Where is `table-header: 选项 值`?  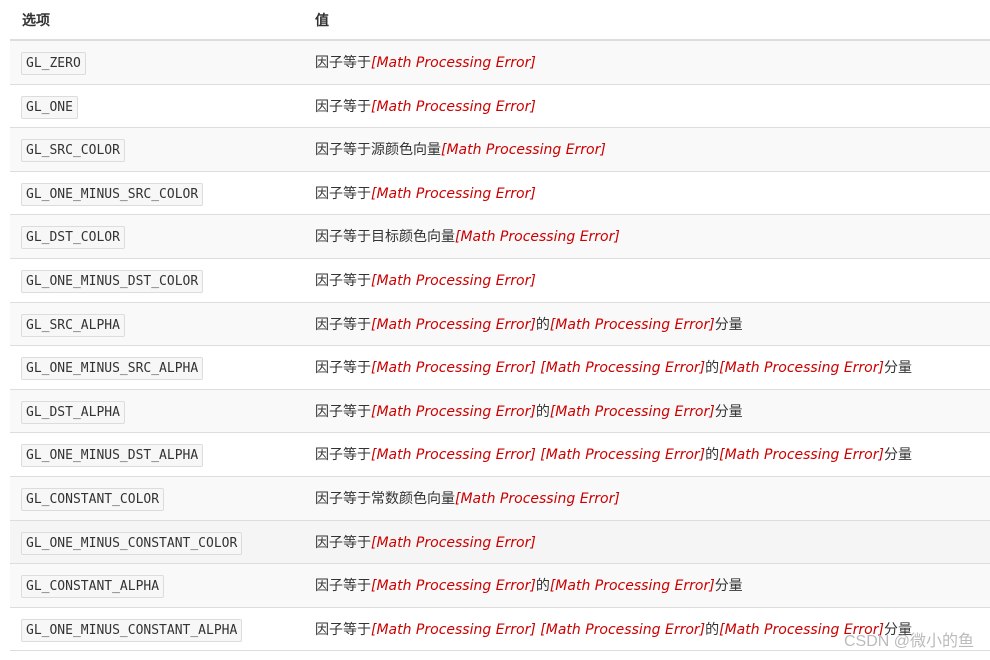
table-header: 选项 值 is located at coordinates (500, 20).